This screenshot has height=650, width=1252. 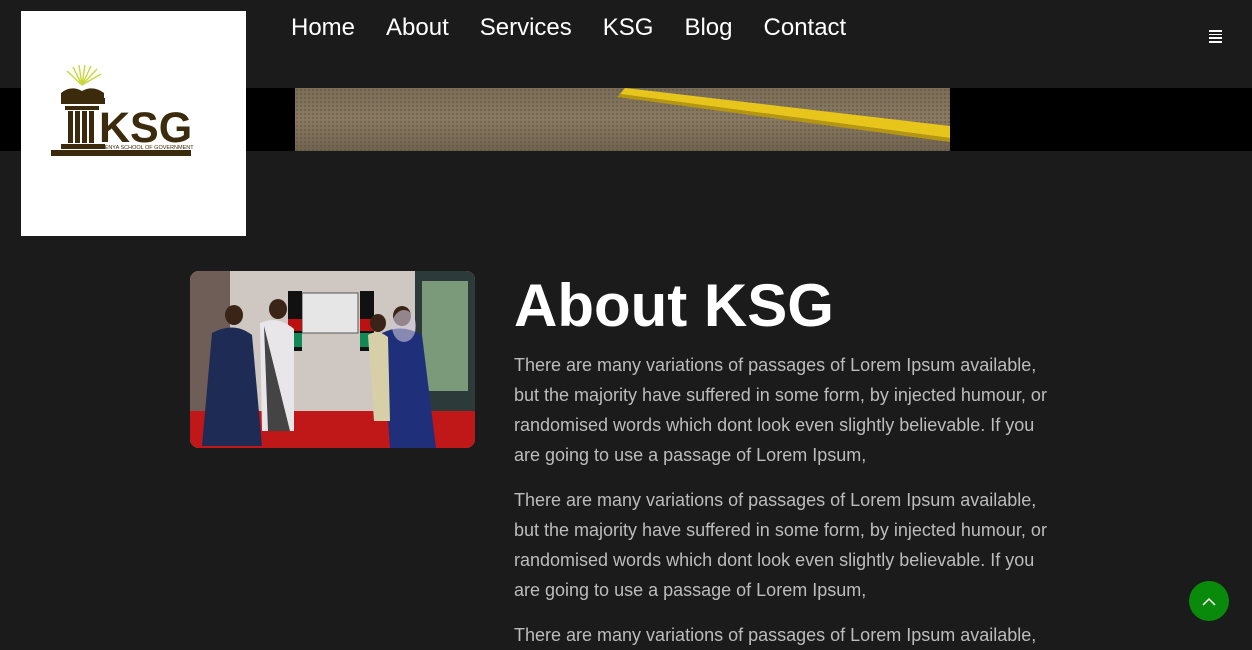 What do you see at coordinates (584, 28) in the screenshot?
I see `main-nav: Home About Services KSG Blog Contact` at bounding box center [584, 28].